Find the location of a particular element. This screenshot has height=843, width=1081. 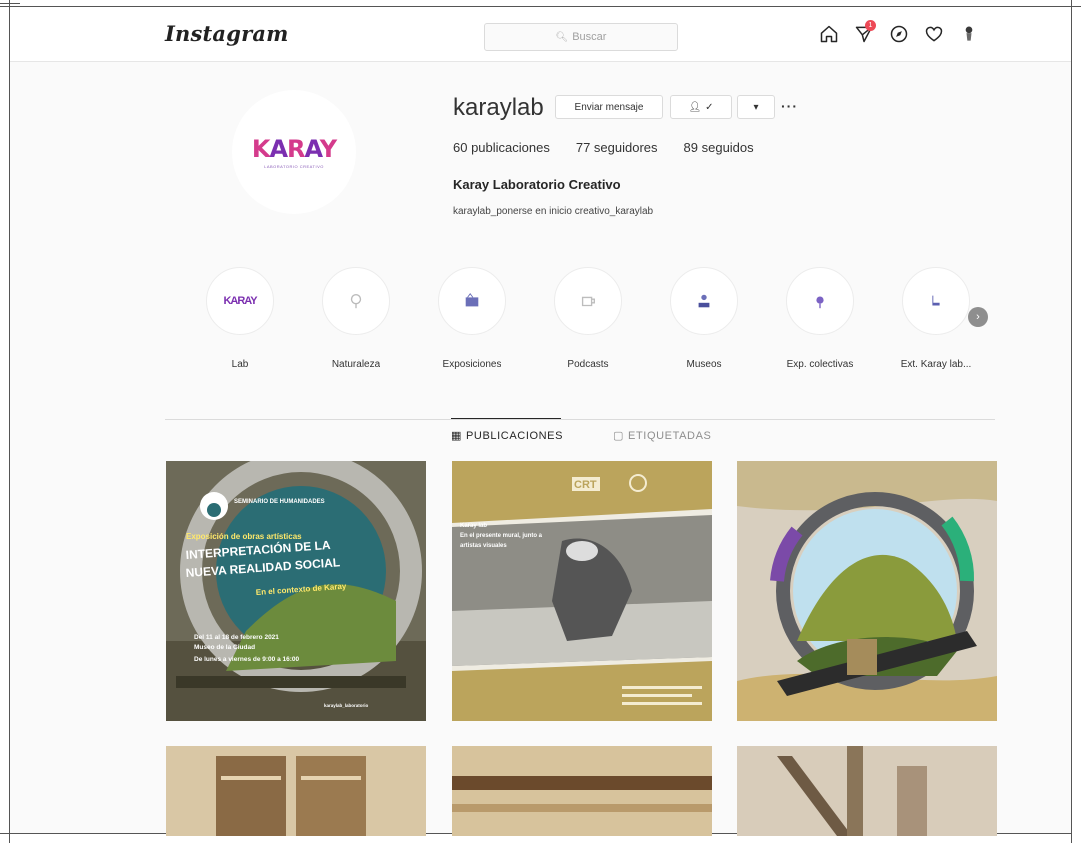

active-tab-indicator is located at coordinates (506, 418).